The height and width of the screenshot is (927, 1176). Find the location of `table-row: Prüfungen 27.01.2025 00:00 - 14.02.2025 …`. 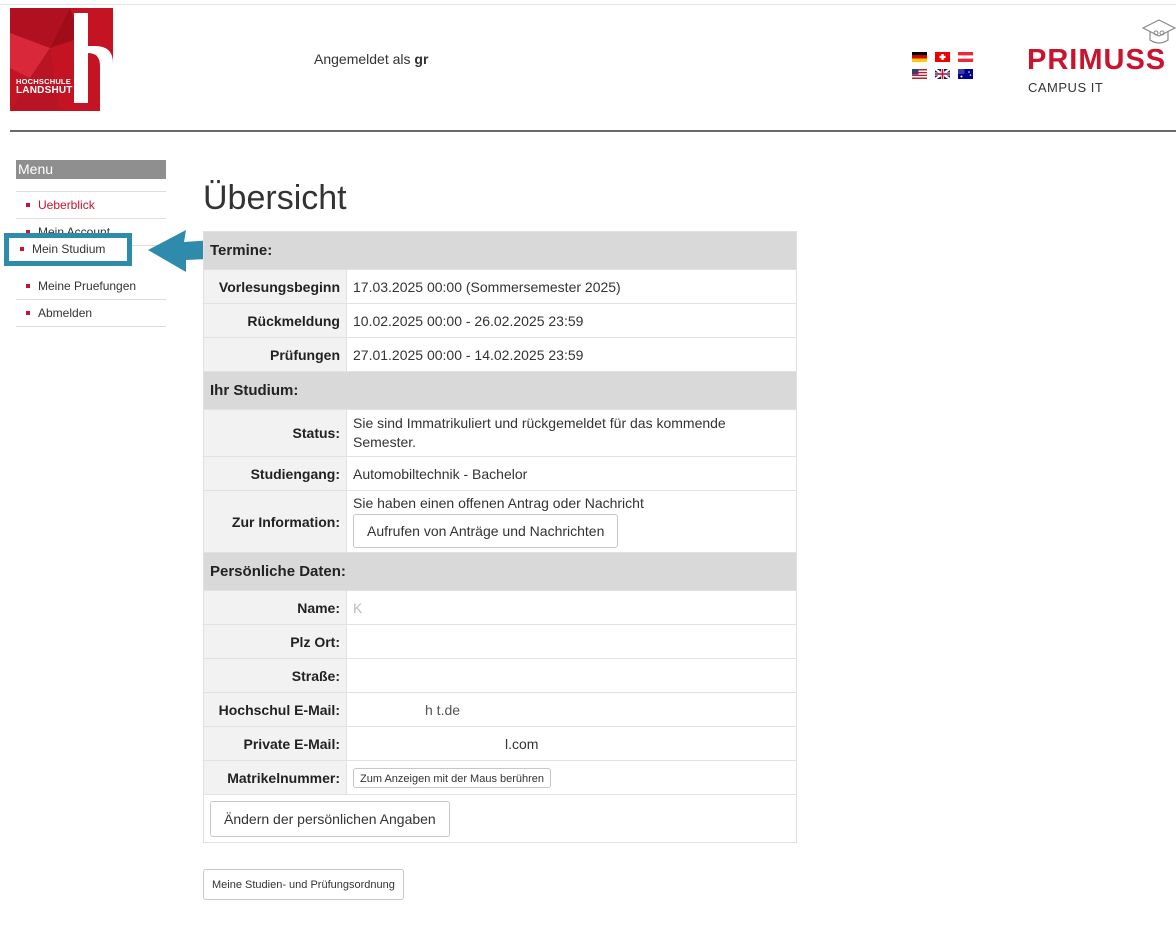

table-row: Prüfungen 27.01.2025 00:00 - 14.02.2025 … is located at coordinates (500, 354).